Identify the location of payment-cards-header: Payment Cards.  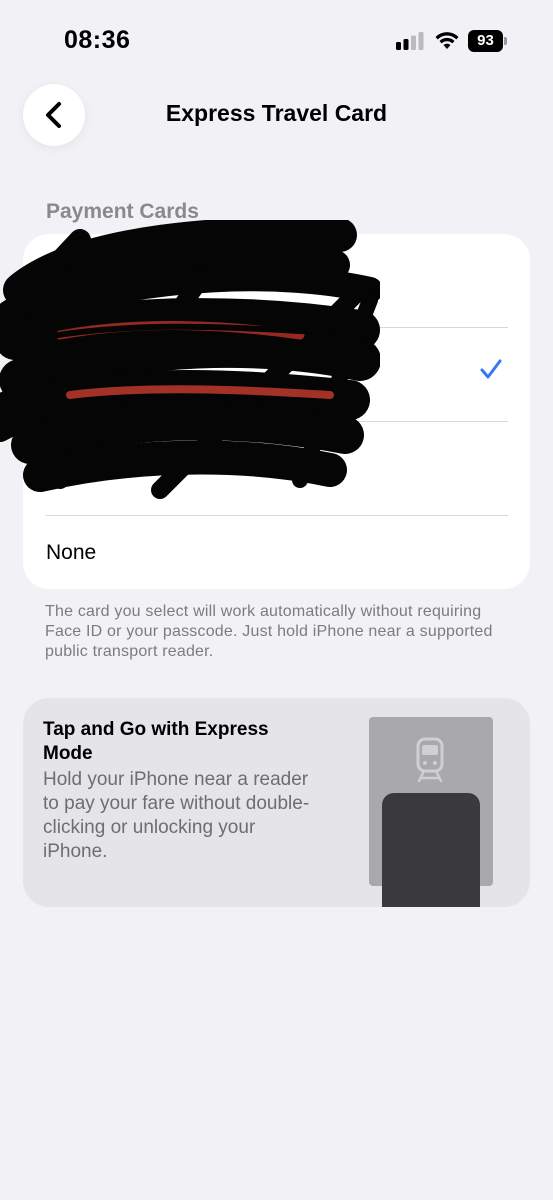
(122, 211).